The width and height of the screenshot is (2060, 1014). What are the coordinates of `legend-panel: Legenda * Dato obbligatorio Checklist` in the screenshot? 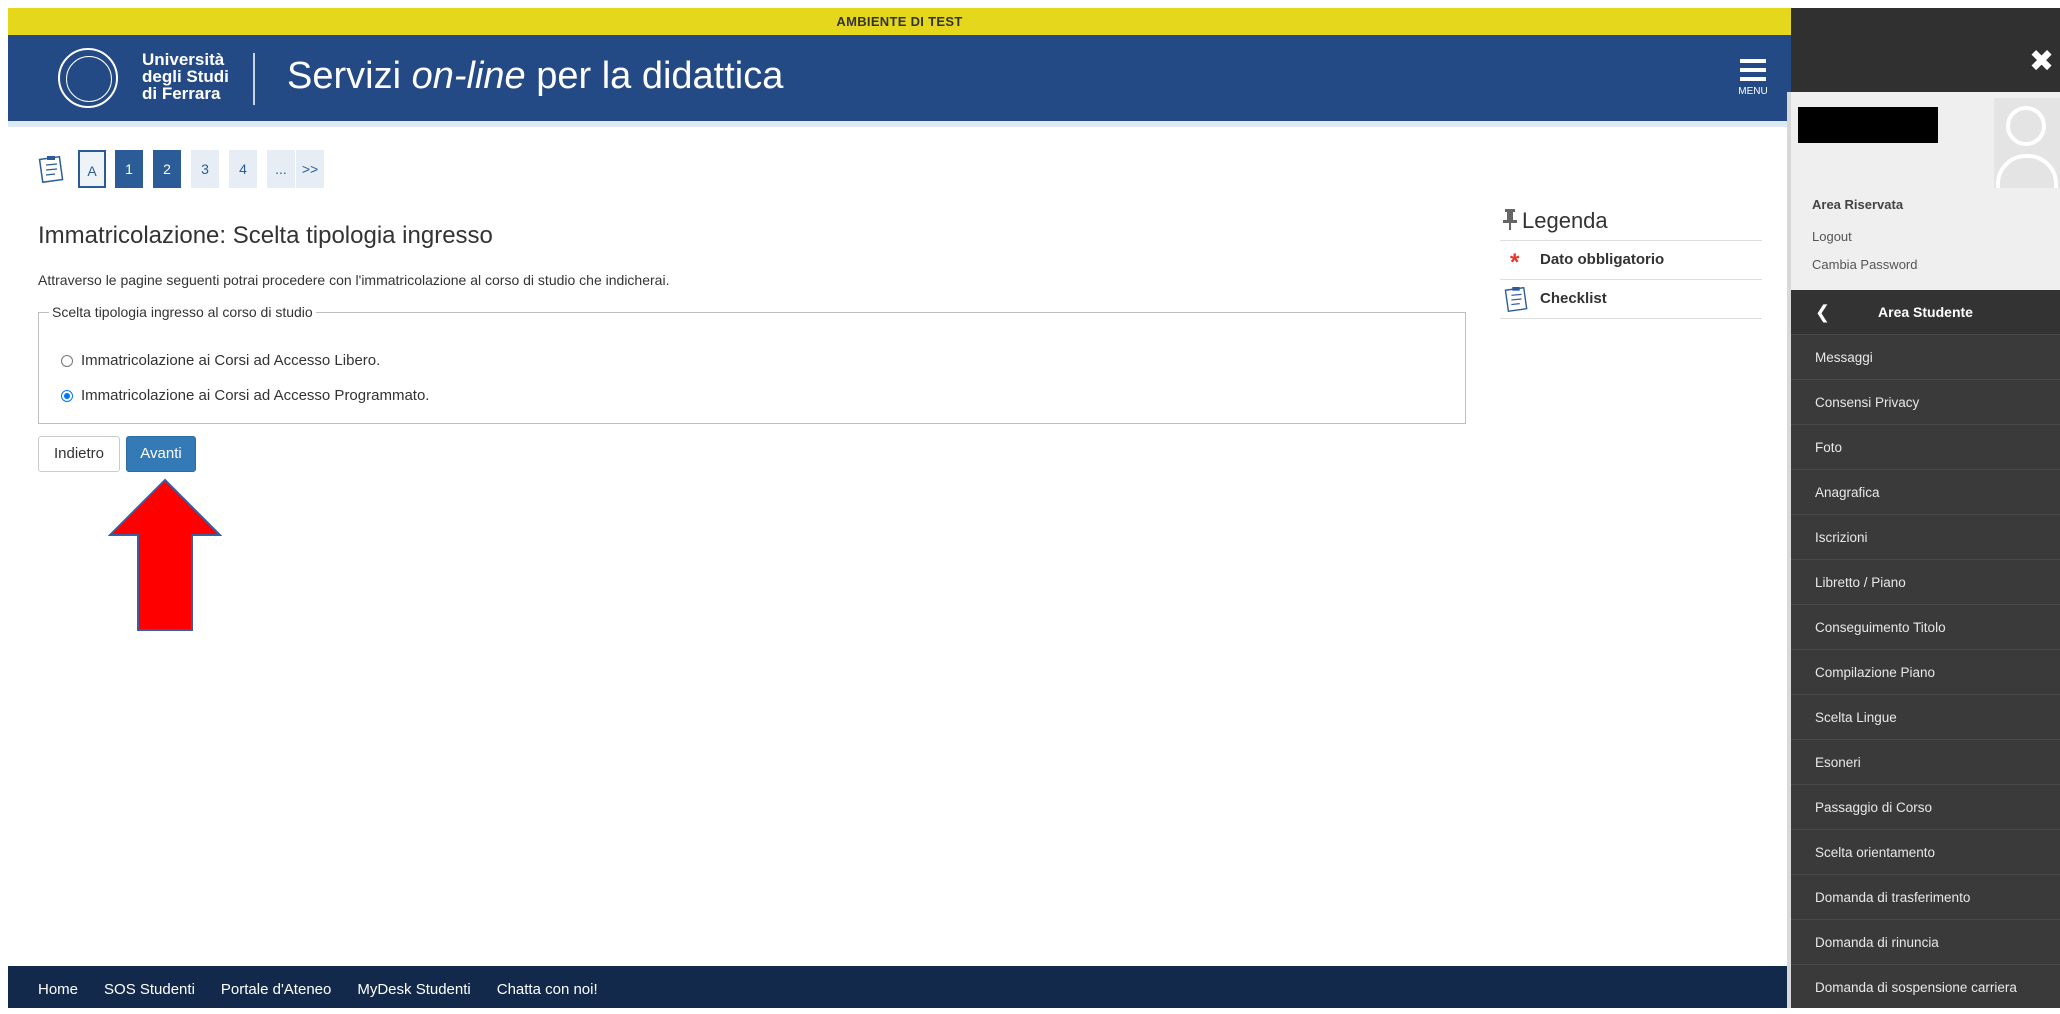 It's located at (1631, 261).